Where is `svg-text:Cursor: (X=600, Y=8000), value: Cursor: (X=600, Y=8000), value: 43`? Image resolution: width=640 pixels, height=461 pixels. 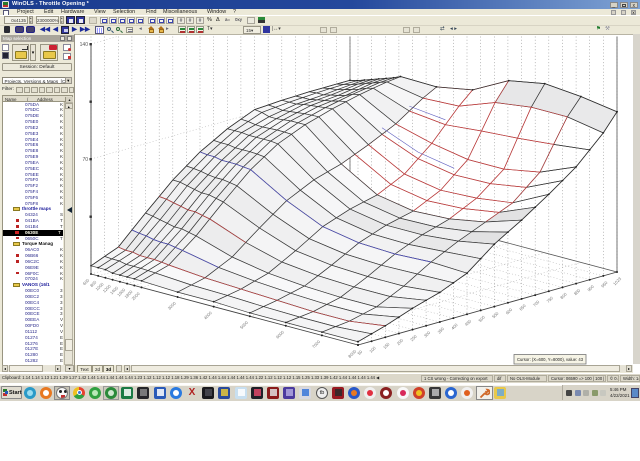 svg-text:Cursor: (X=600, Y=8000), value: Cursor: (X=600, Y=8000), value: 43 is located at coordinates (550, 359).